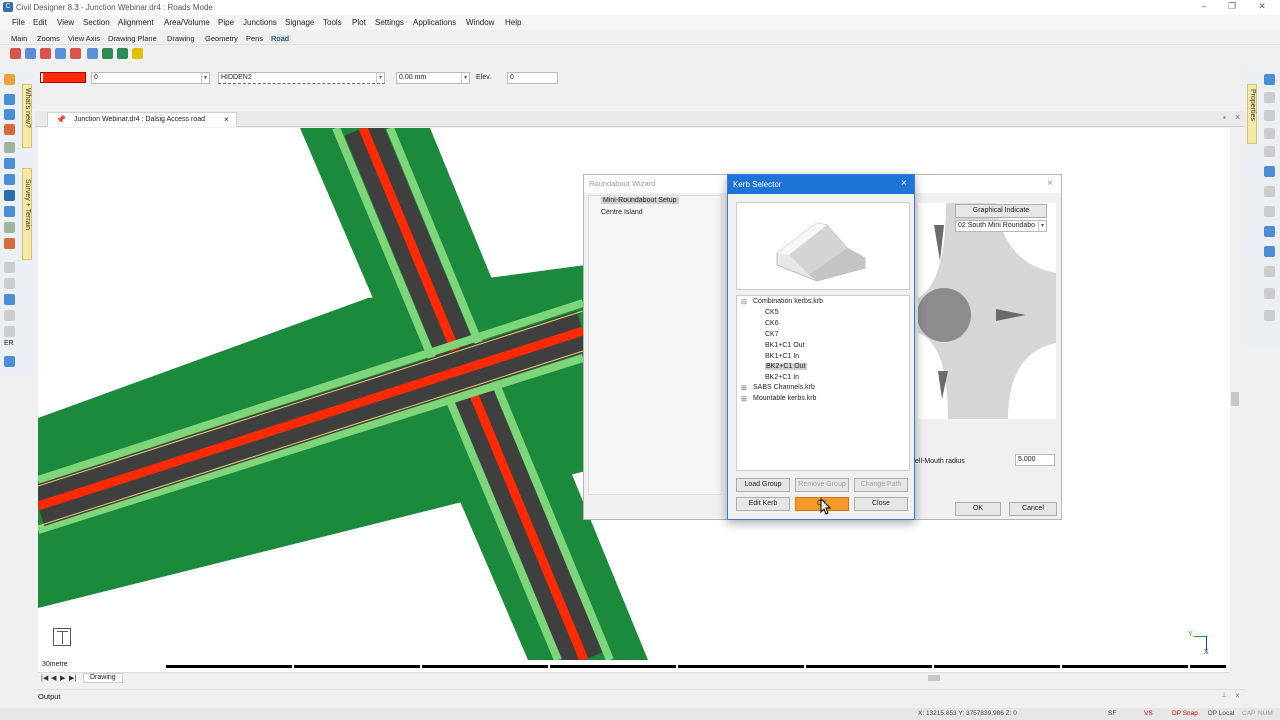  I want to click on grid-icon, so click(9, 114).